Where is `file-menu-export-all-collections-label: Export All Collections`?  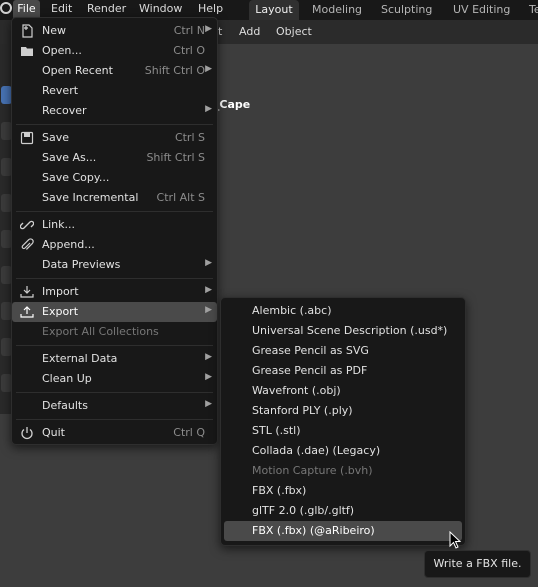
file-menu-export-all-collections-label: Export All Collections is located at coordinates (100, 331).